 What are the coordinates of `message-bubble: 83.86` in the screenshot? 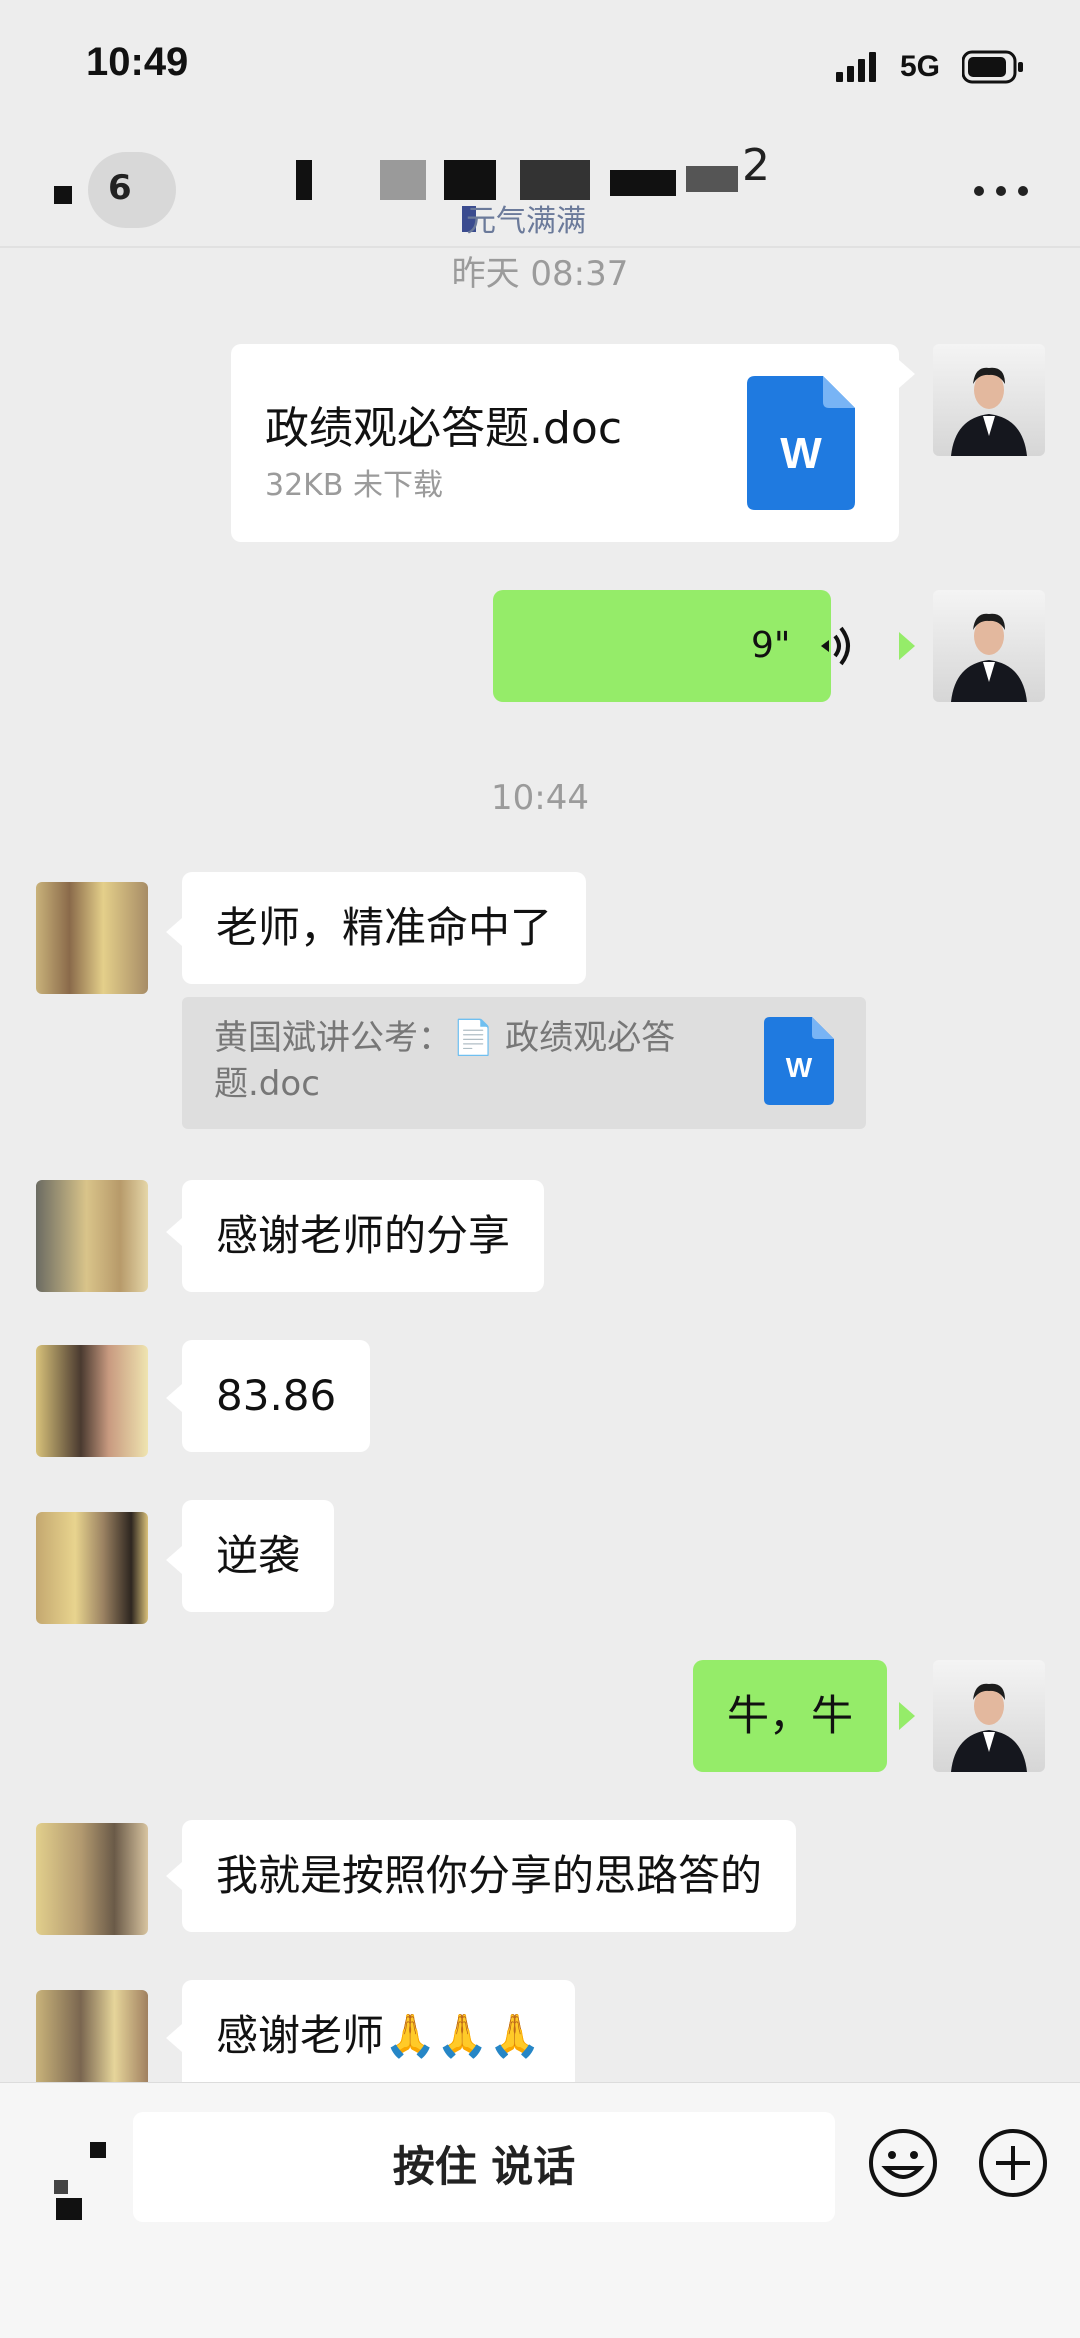 It's located at (276, 1396).